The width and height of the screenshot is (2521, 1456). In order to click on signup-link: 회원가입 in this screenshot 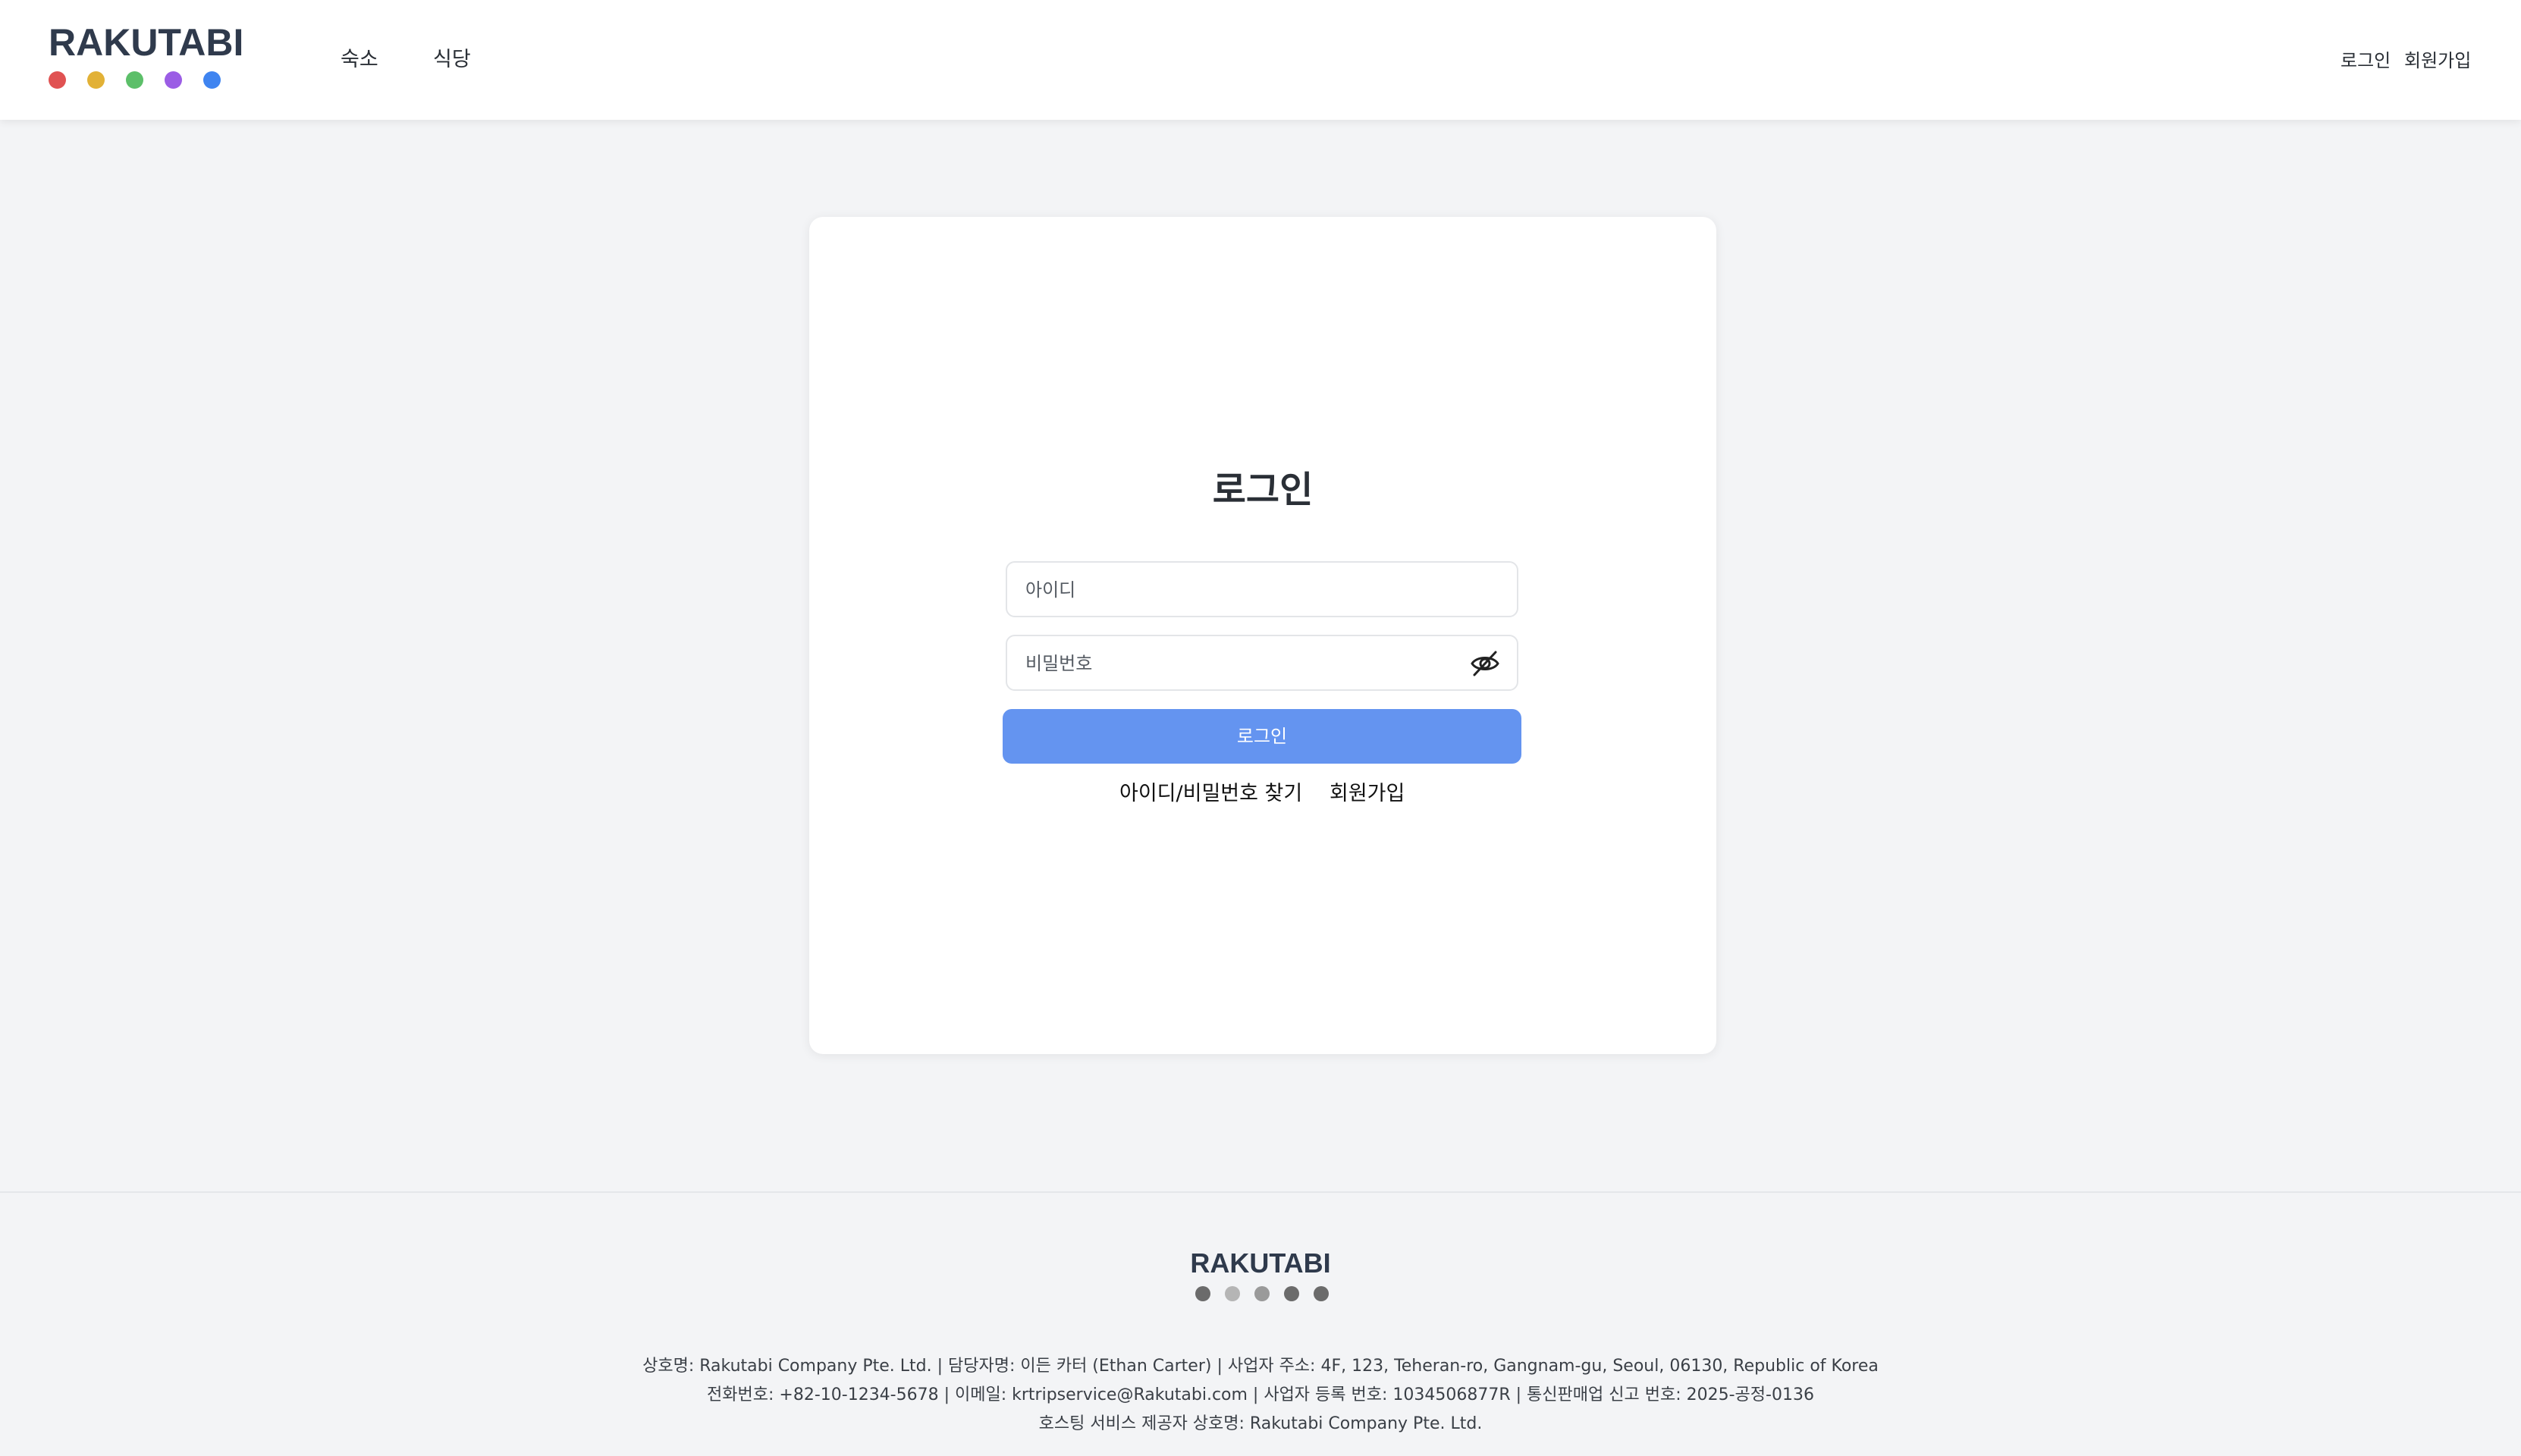, I will do `click(1367, 791)`.